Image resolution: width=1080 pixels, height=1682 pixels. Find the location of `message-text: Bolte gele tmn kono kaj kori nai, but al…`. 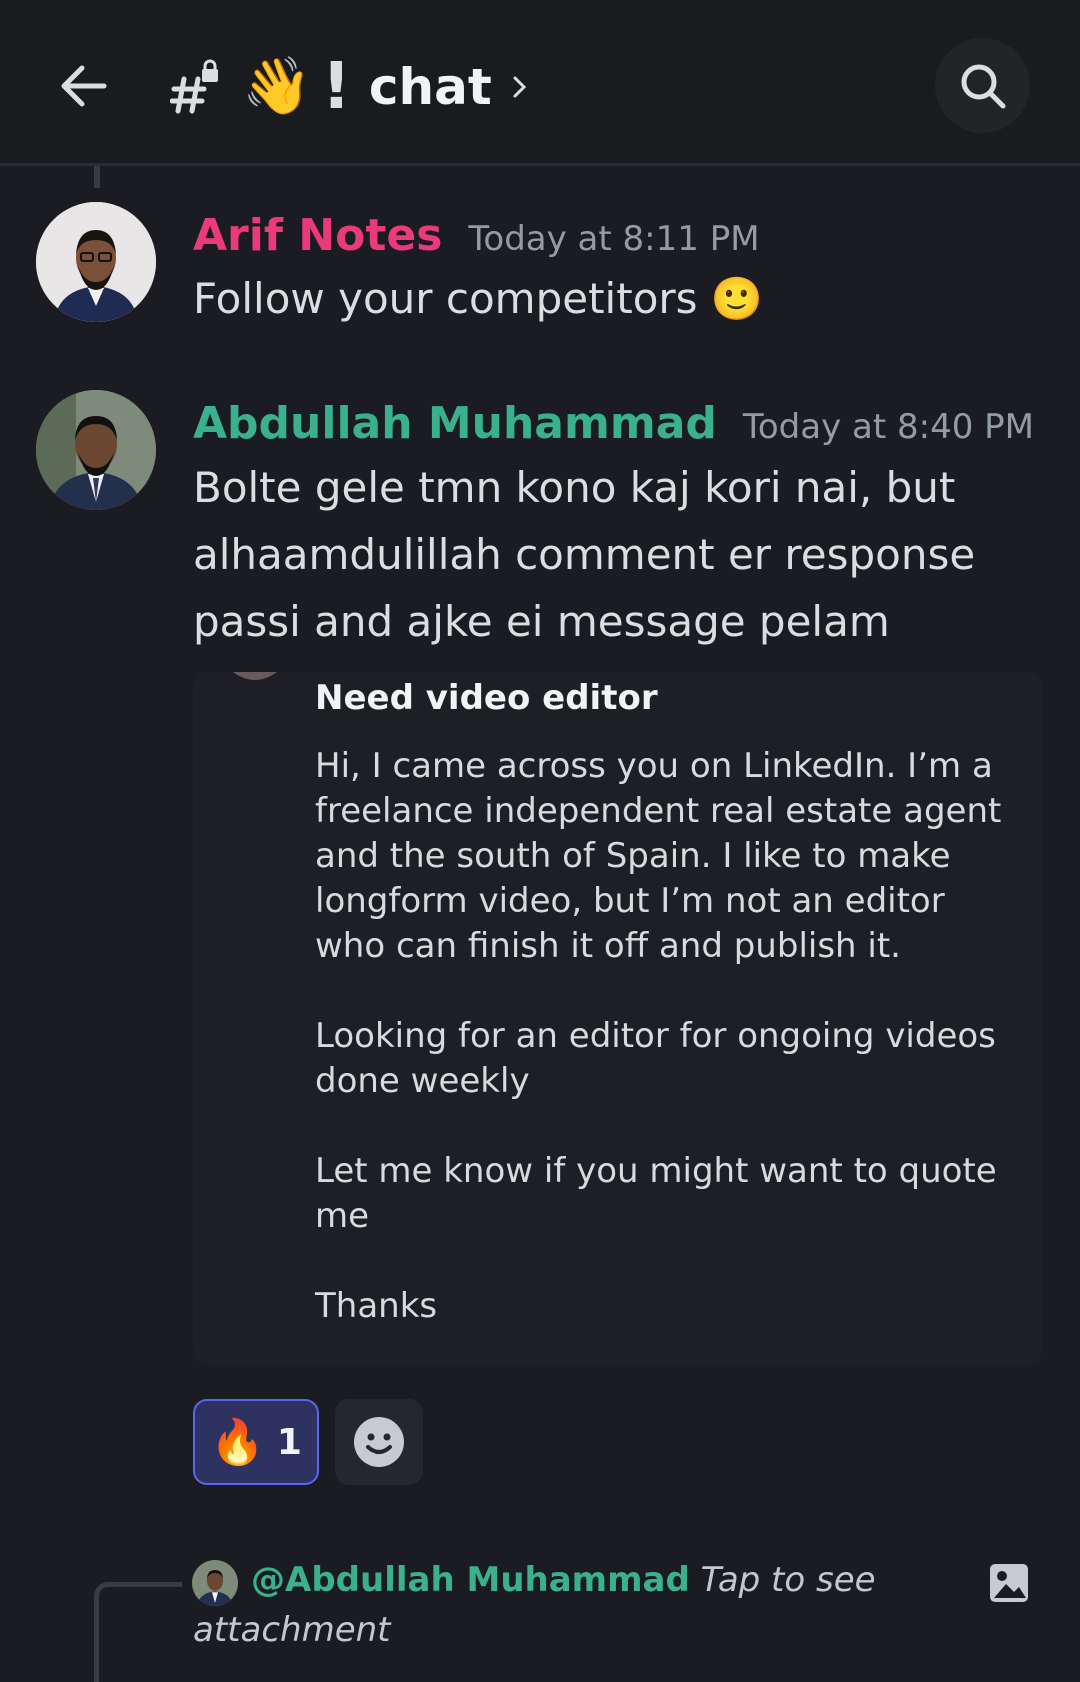

message-text: Bolte gele tmn kono kaj kori nai, but al… is located at coordinates (584, 554).